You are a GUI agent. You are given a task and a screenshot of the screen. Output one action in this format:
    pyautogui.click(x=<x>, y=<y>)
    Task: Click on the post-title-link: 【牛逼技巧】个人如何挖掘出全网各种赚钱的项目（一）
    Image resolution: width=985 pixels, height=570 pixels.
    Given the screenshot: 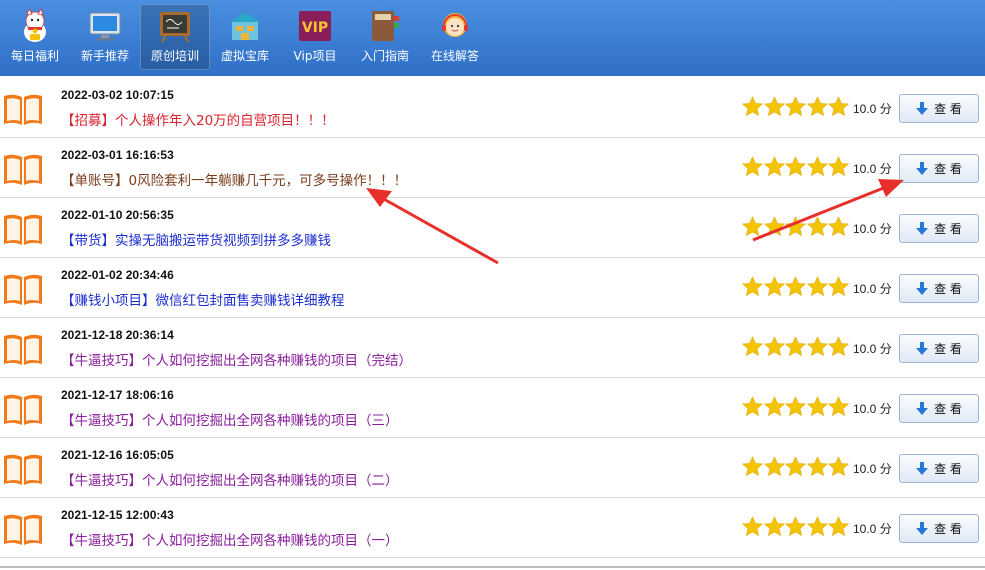 What is the action you would take?
    pyautogui.click(x=230, y=539)
    